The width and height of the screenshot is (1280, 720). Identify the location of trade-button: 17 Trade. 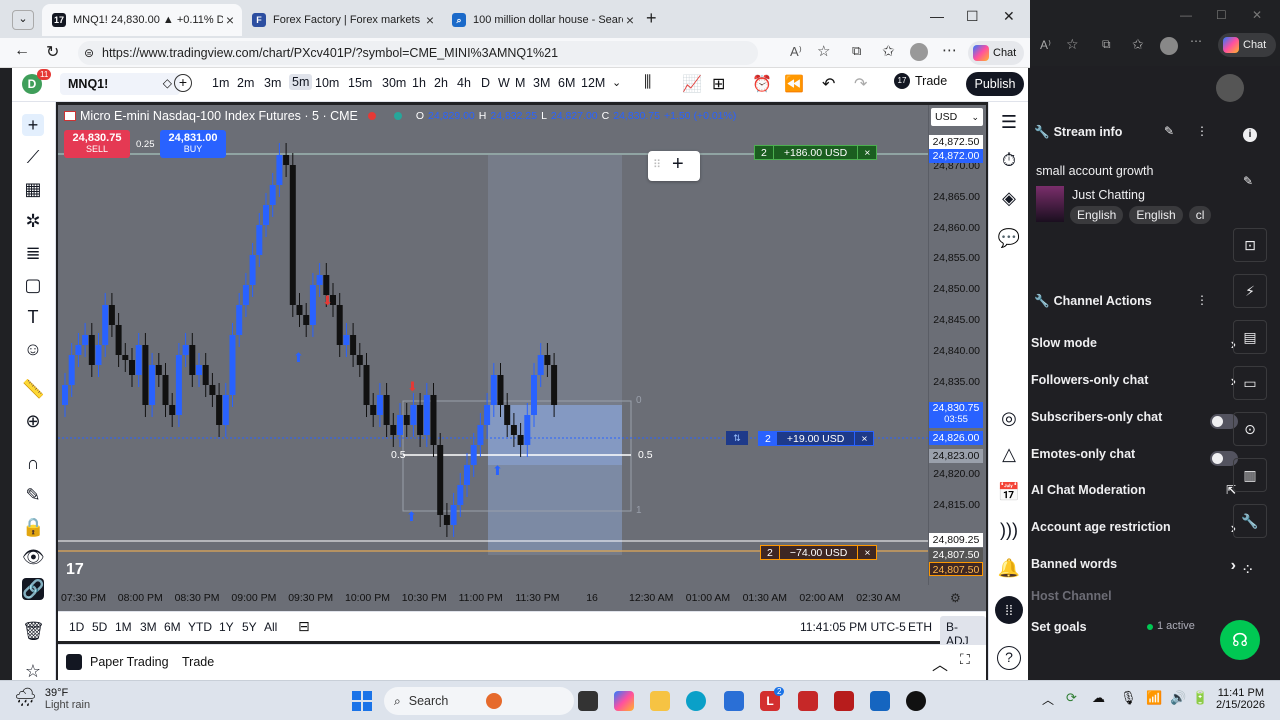
(920, 81).